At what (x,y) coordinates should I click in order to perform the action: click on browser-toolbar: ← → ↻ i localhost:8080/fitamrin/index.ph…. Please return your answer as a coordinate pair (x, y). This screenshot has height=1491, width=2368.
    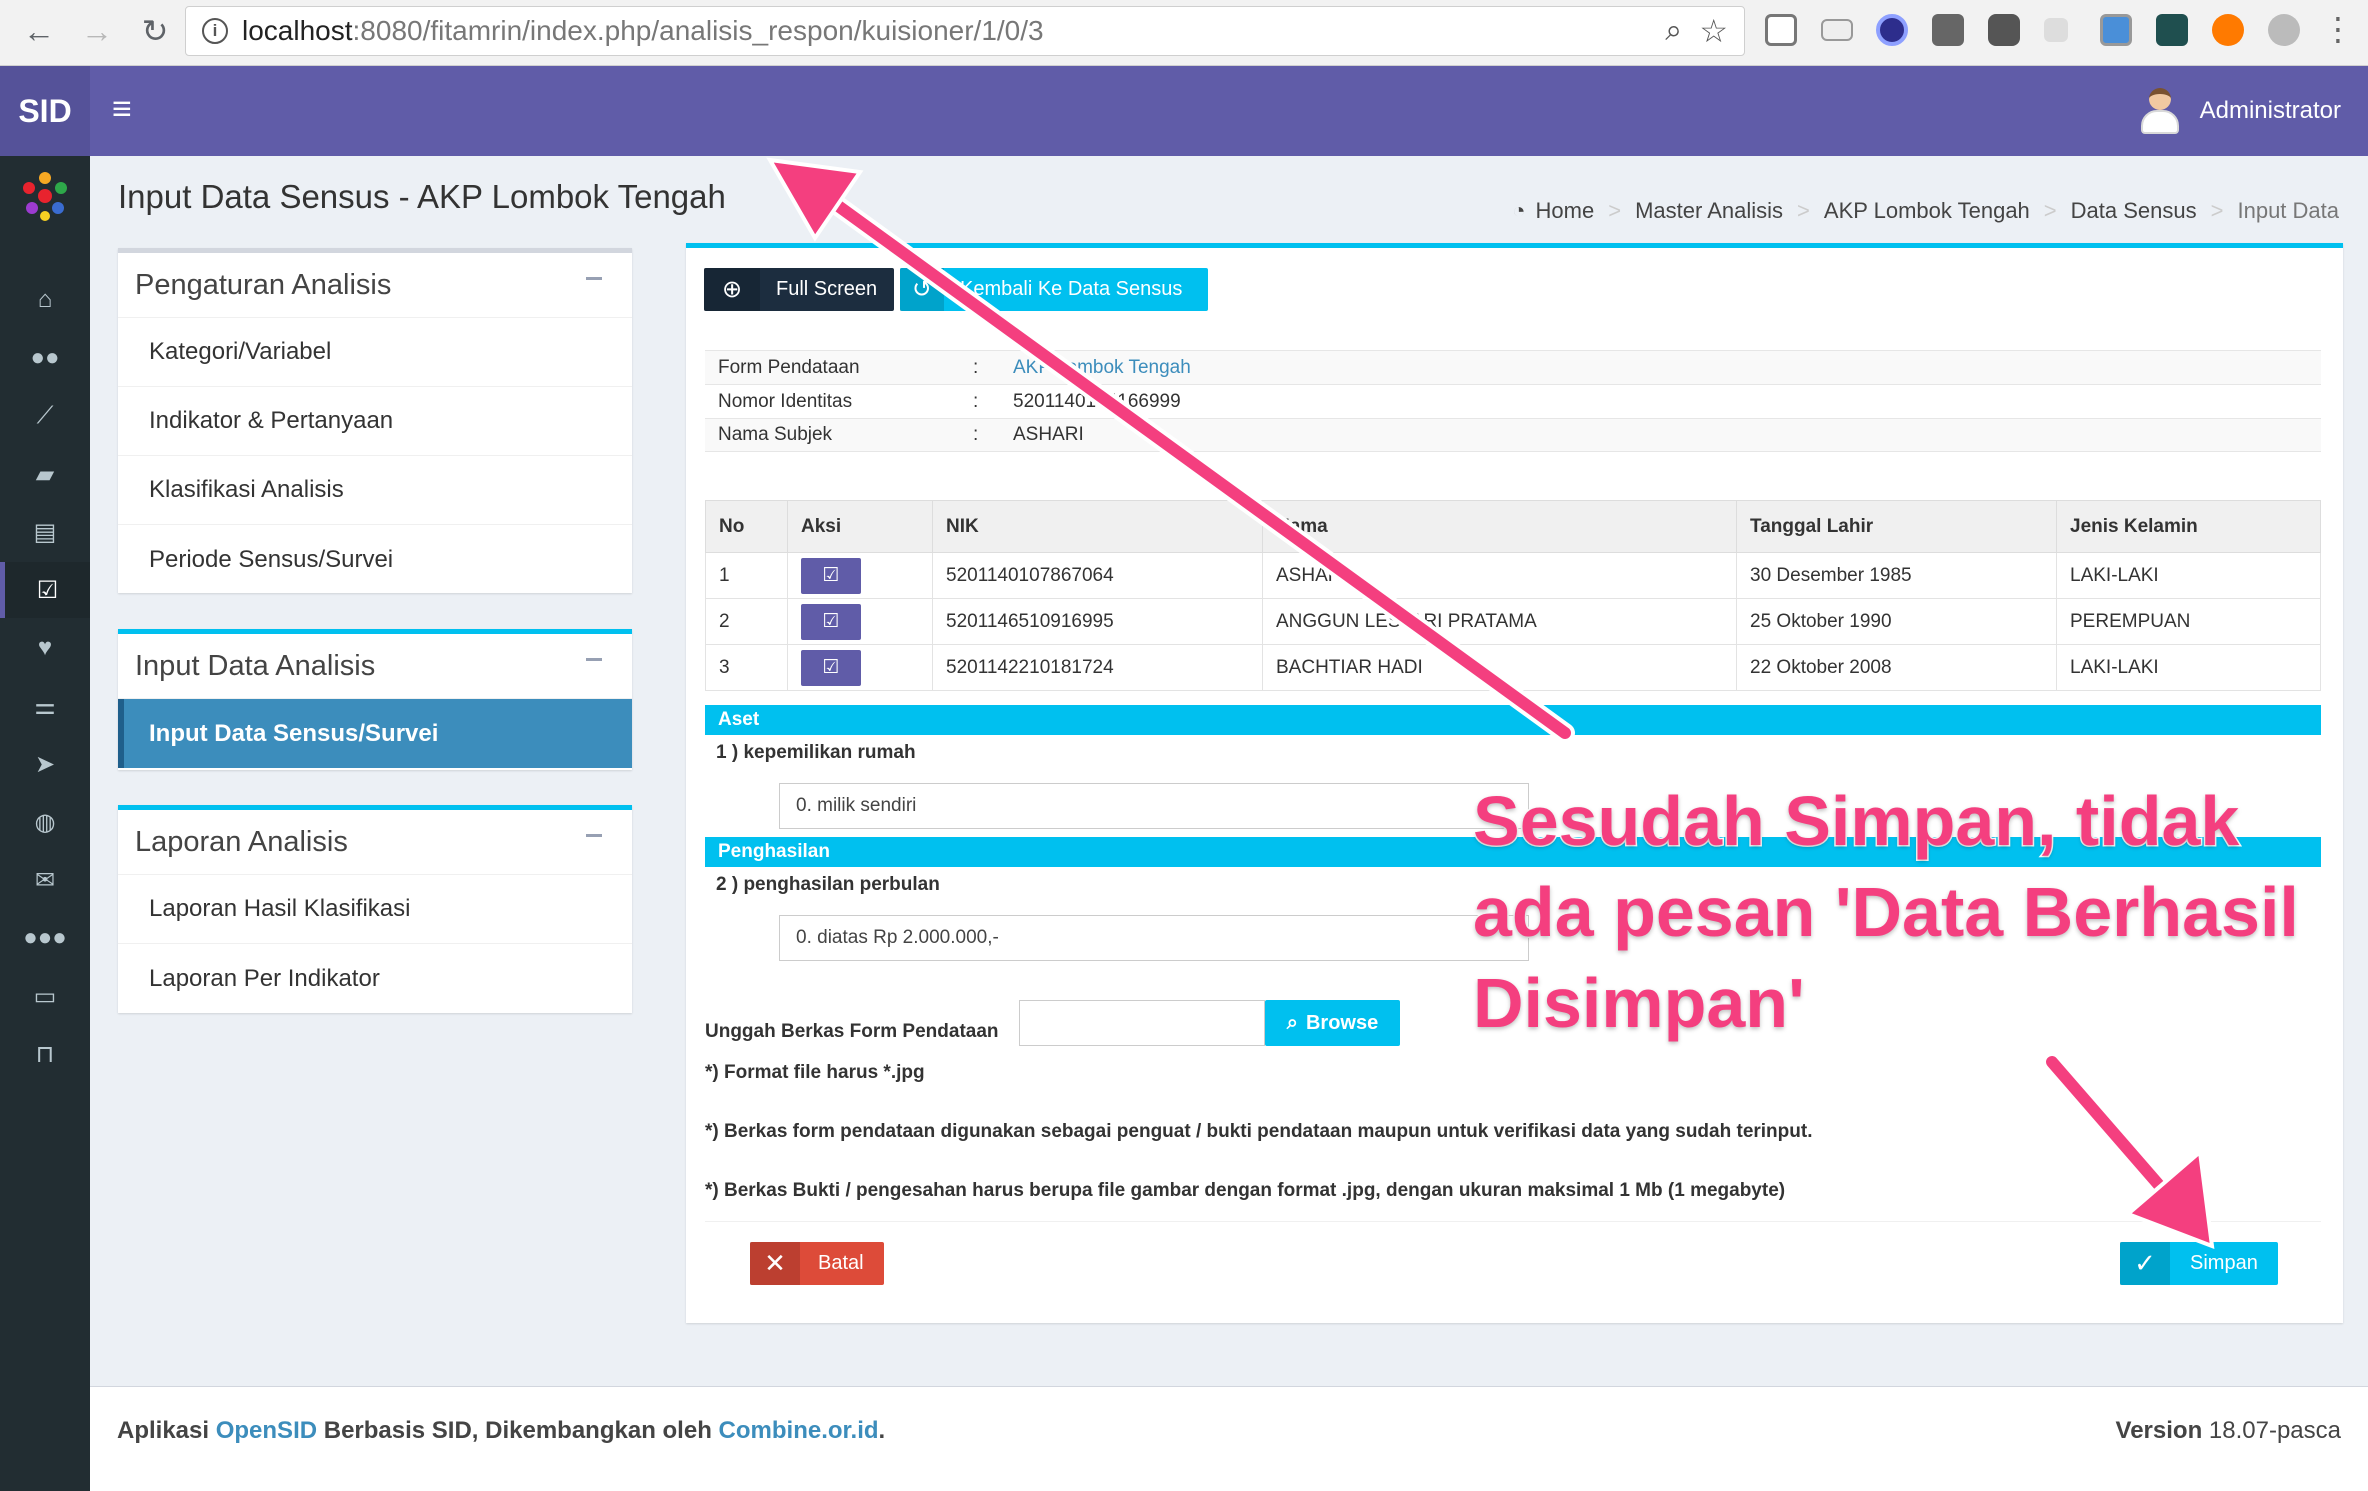
    Looking at the image, I should click on (1184, 33).